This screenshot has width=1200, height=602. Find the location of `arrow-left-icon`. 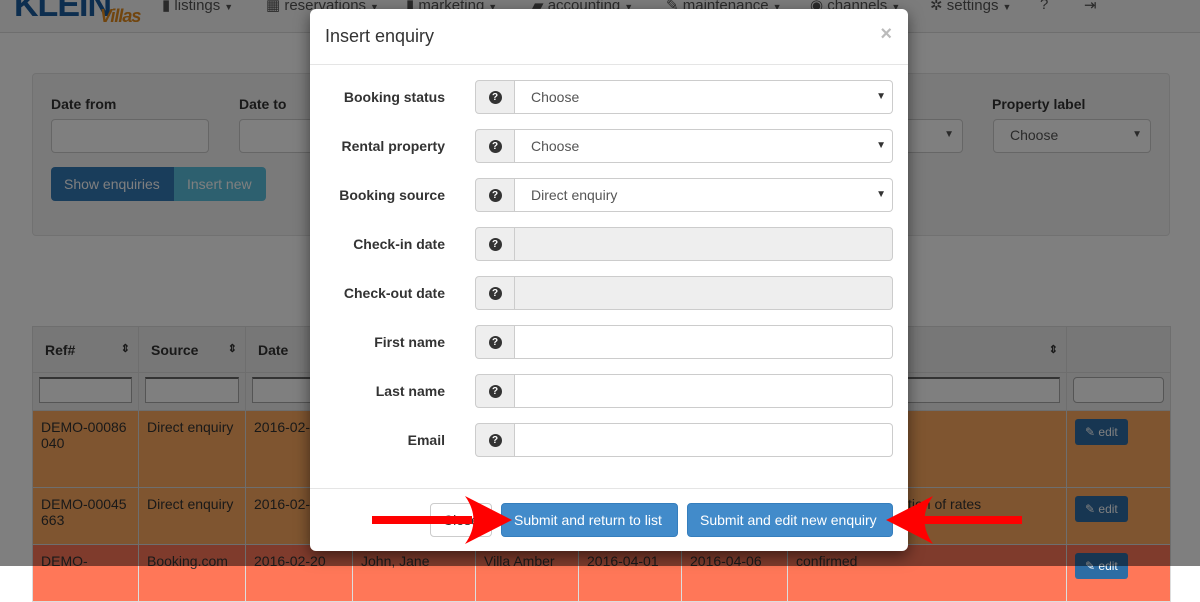

arrow-left-icon is located at coordinates (954, 520).